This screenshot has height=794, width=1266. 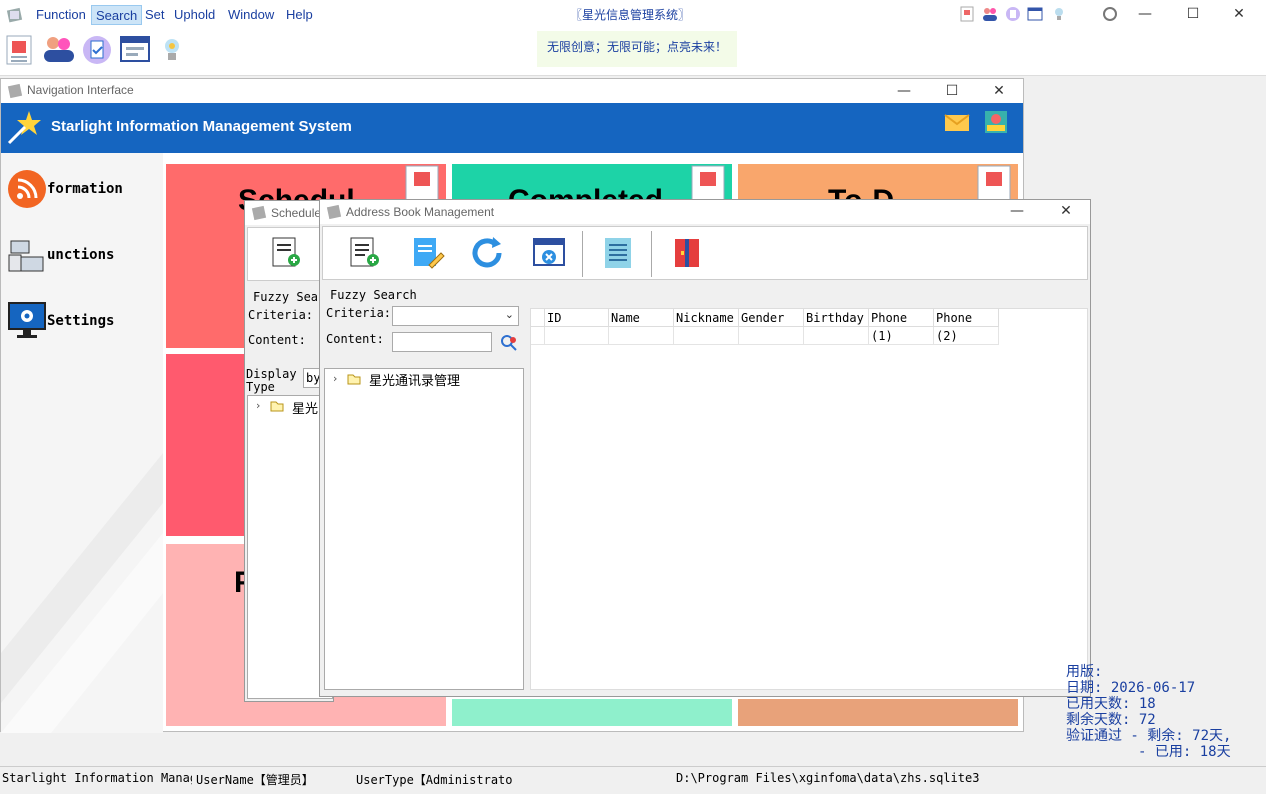 What do you see at coordinates (135, 51) in the screenshot?
I see `browser-window-icon` at bounding box center [135, 51].